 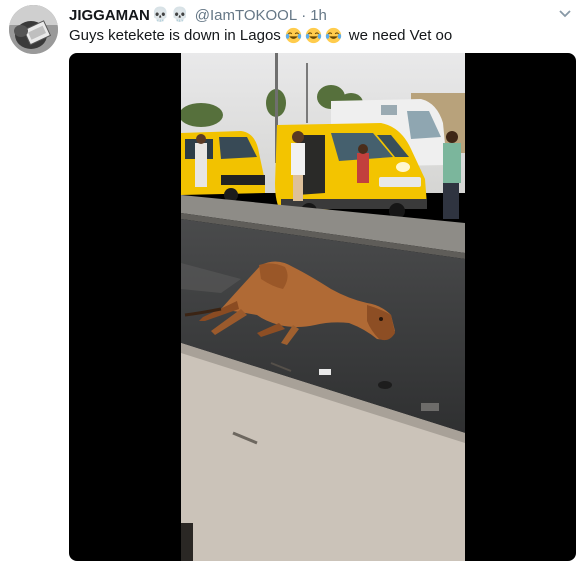 I want to click on tweet-text-after: we need Vet oo, so click(x=400, y=35).